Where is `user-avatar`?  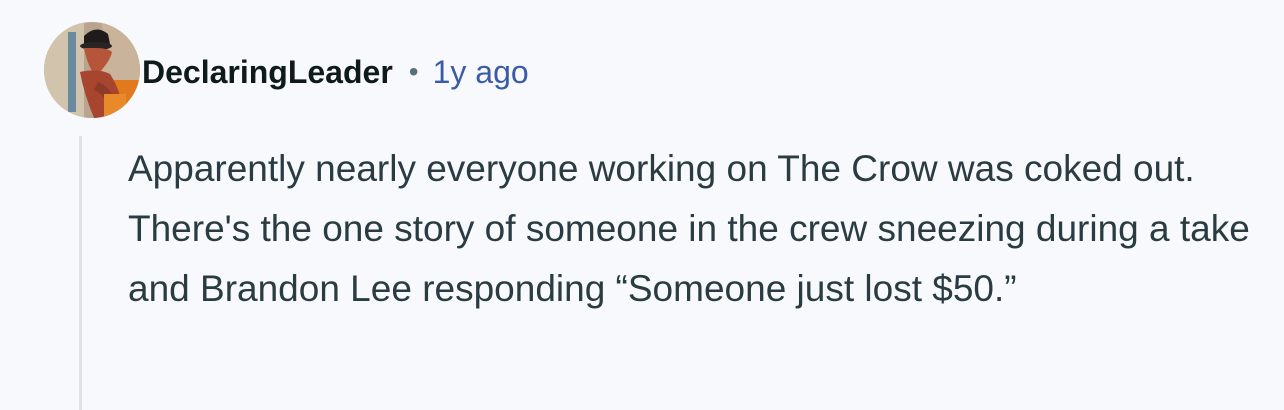
user-avatar is located at coordinates (92, 70).